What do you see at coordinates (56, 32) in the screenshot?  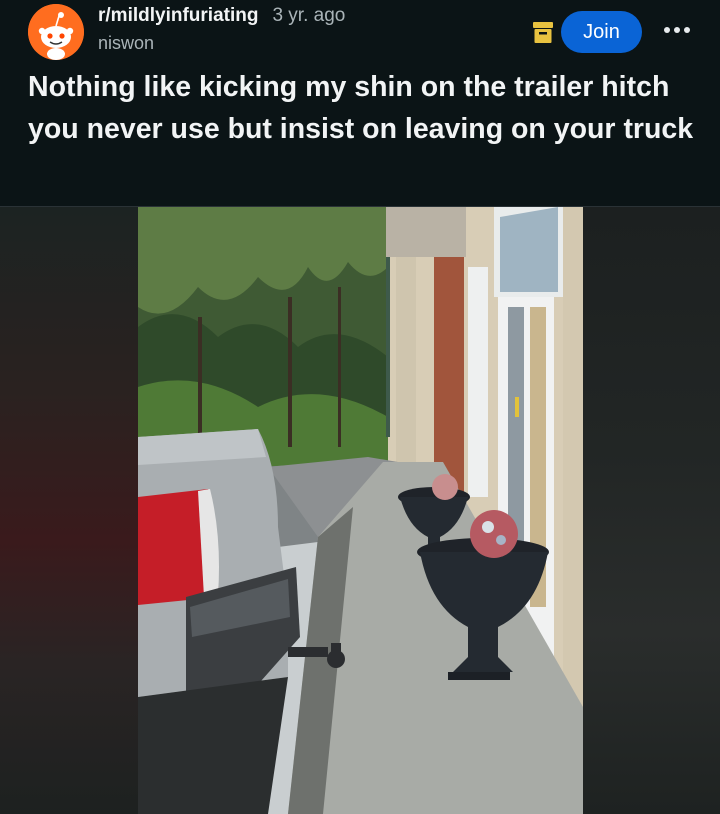 I see `subreddit-avatar-icon` at bounding box center [56, 32].